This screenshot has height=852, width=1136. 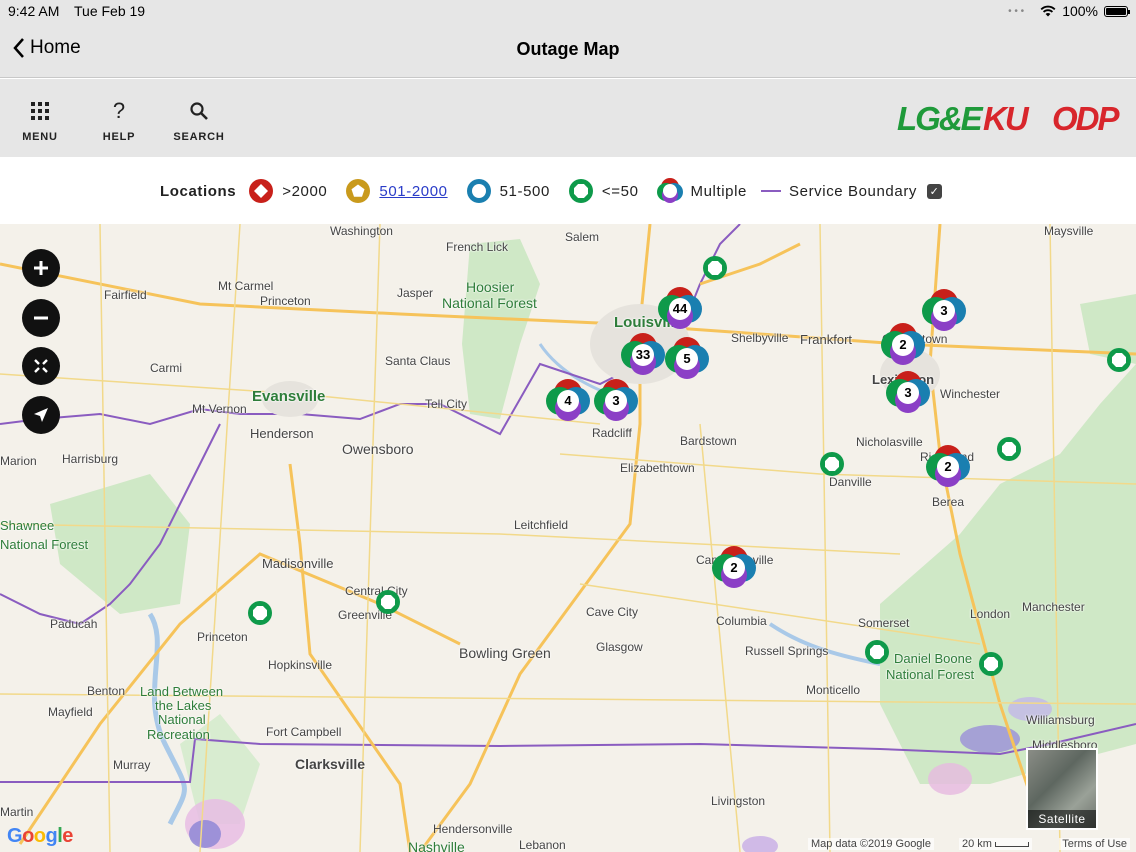 What do you see at coordinates (884, 623) in the screenshot?
I see `place-label: Somerset` at bounding box center [884, 623].